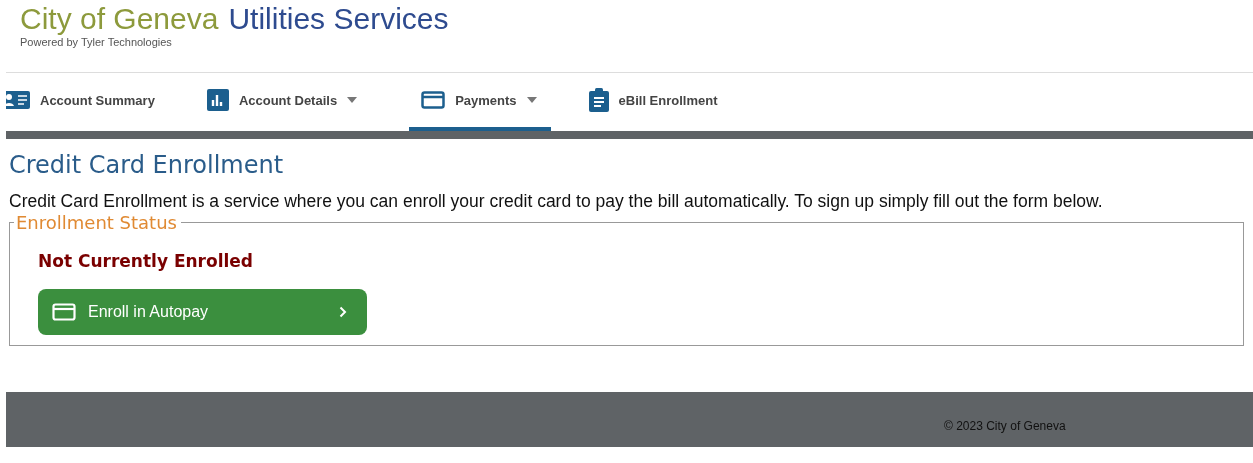  I want to click on bar-chart-icon, so click(217, 100).